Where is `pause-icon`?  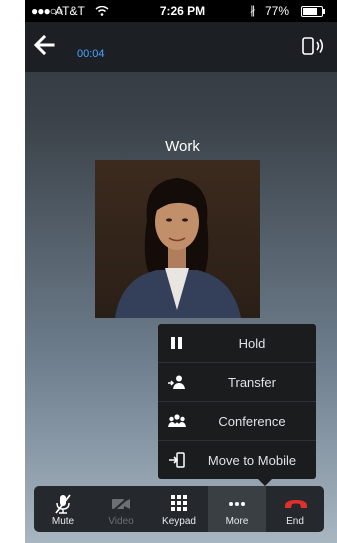 pause-icon is located at coordinates (177, 343).